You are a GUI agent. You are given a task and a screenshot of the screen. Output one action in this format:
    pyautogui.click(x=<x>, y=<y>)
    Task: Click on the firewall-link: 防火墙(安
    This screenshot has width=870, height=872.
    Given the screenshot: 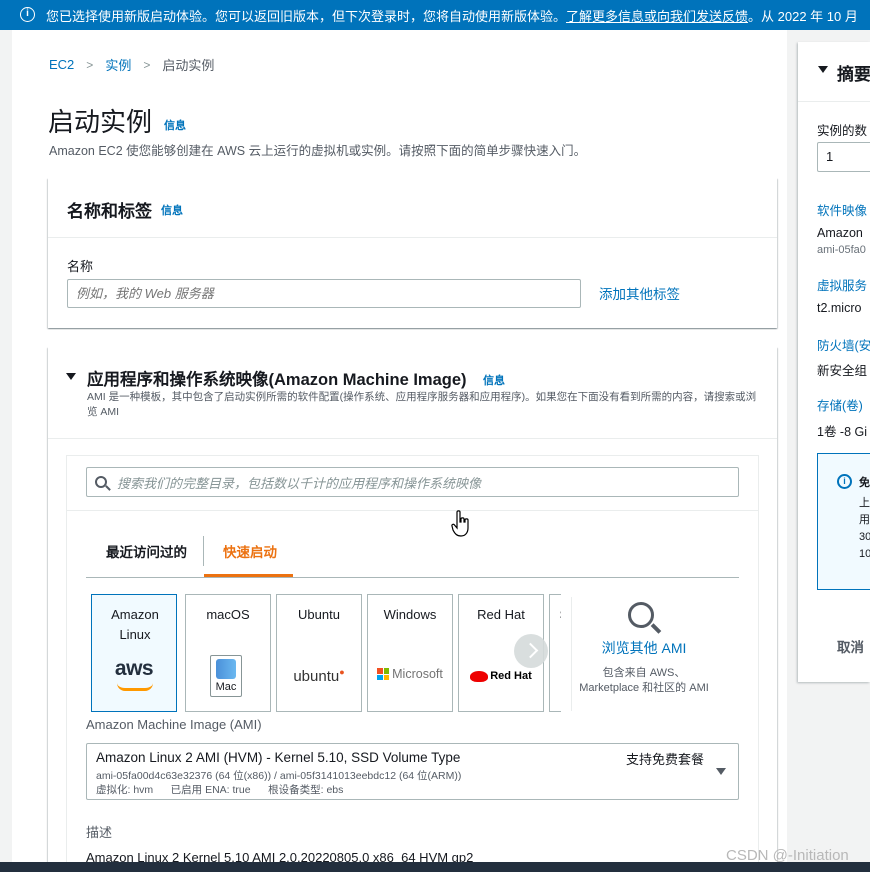 What is the action you would take?
    pyautogui.click(x=843, y=344)
    